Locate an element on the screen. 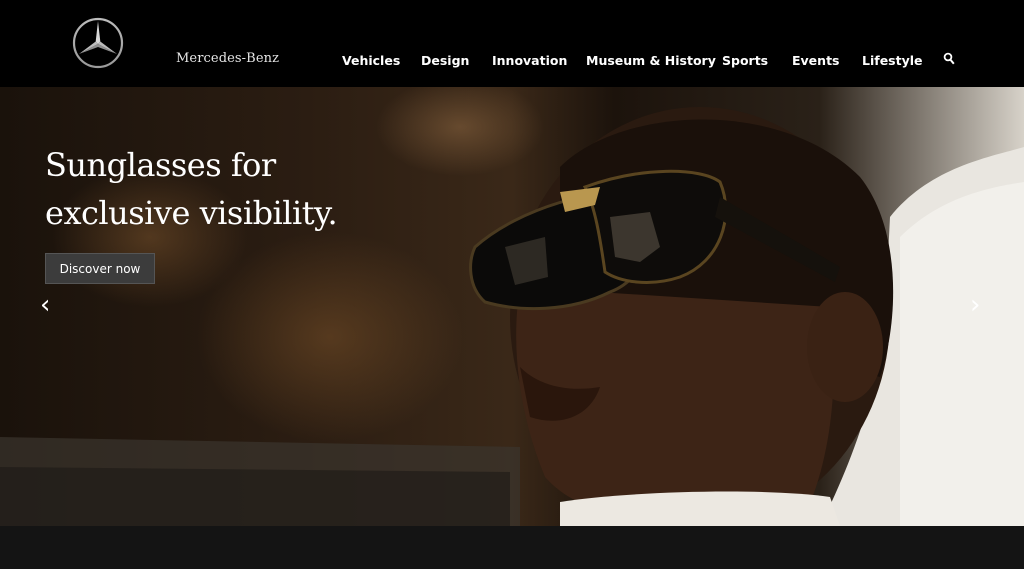 The width and height of the screenshot is (1024, 569). nav-item-sports: Sports is located at coordinates (745, 60).